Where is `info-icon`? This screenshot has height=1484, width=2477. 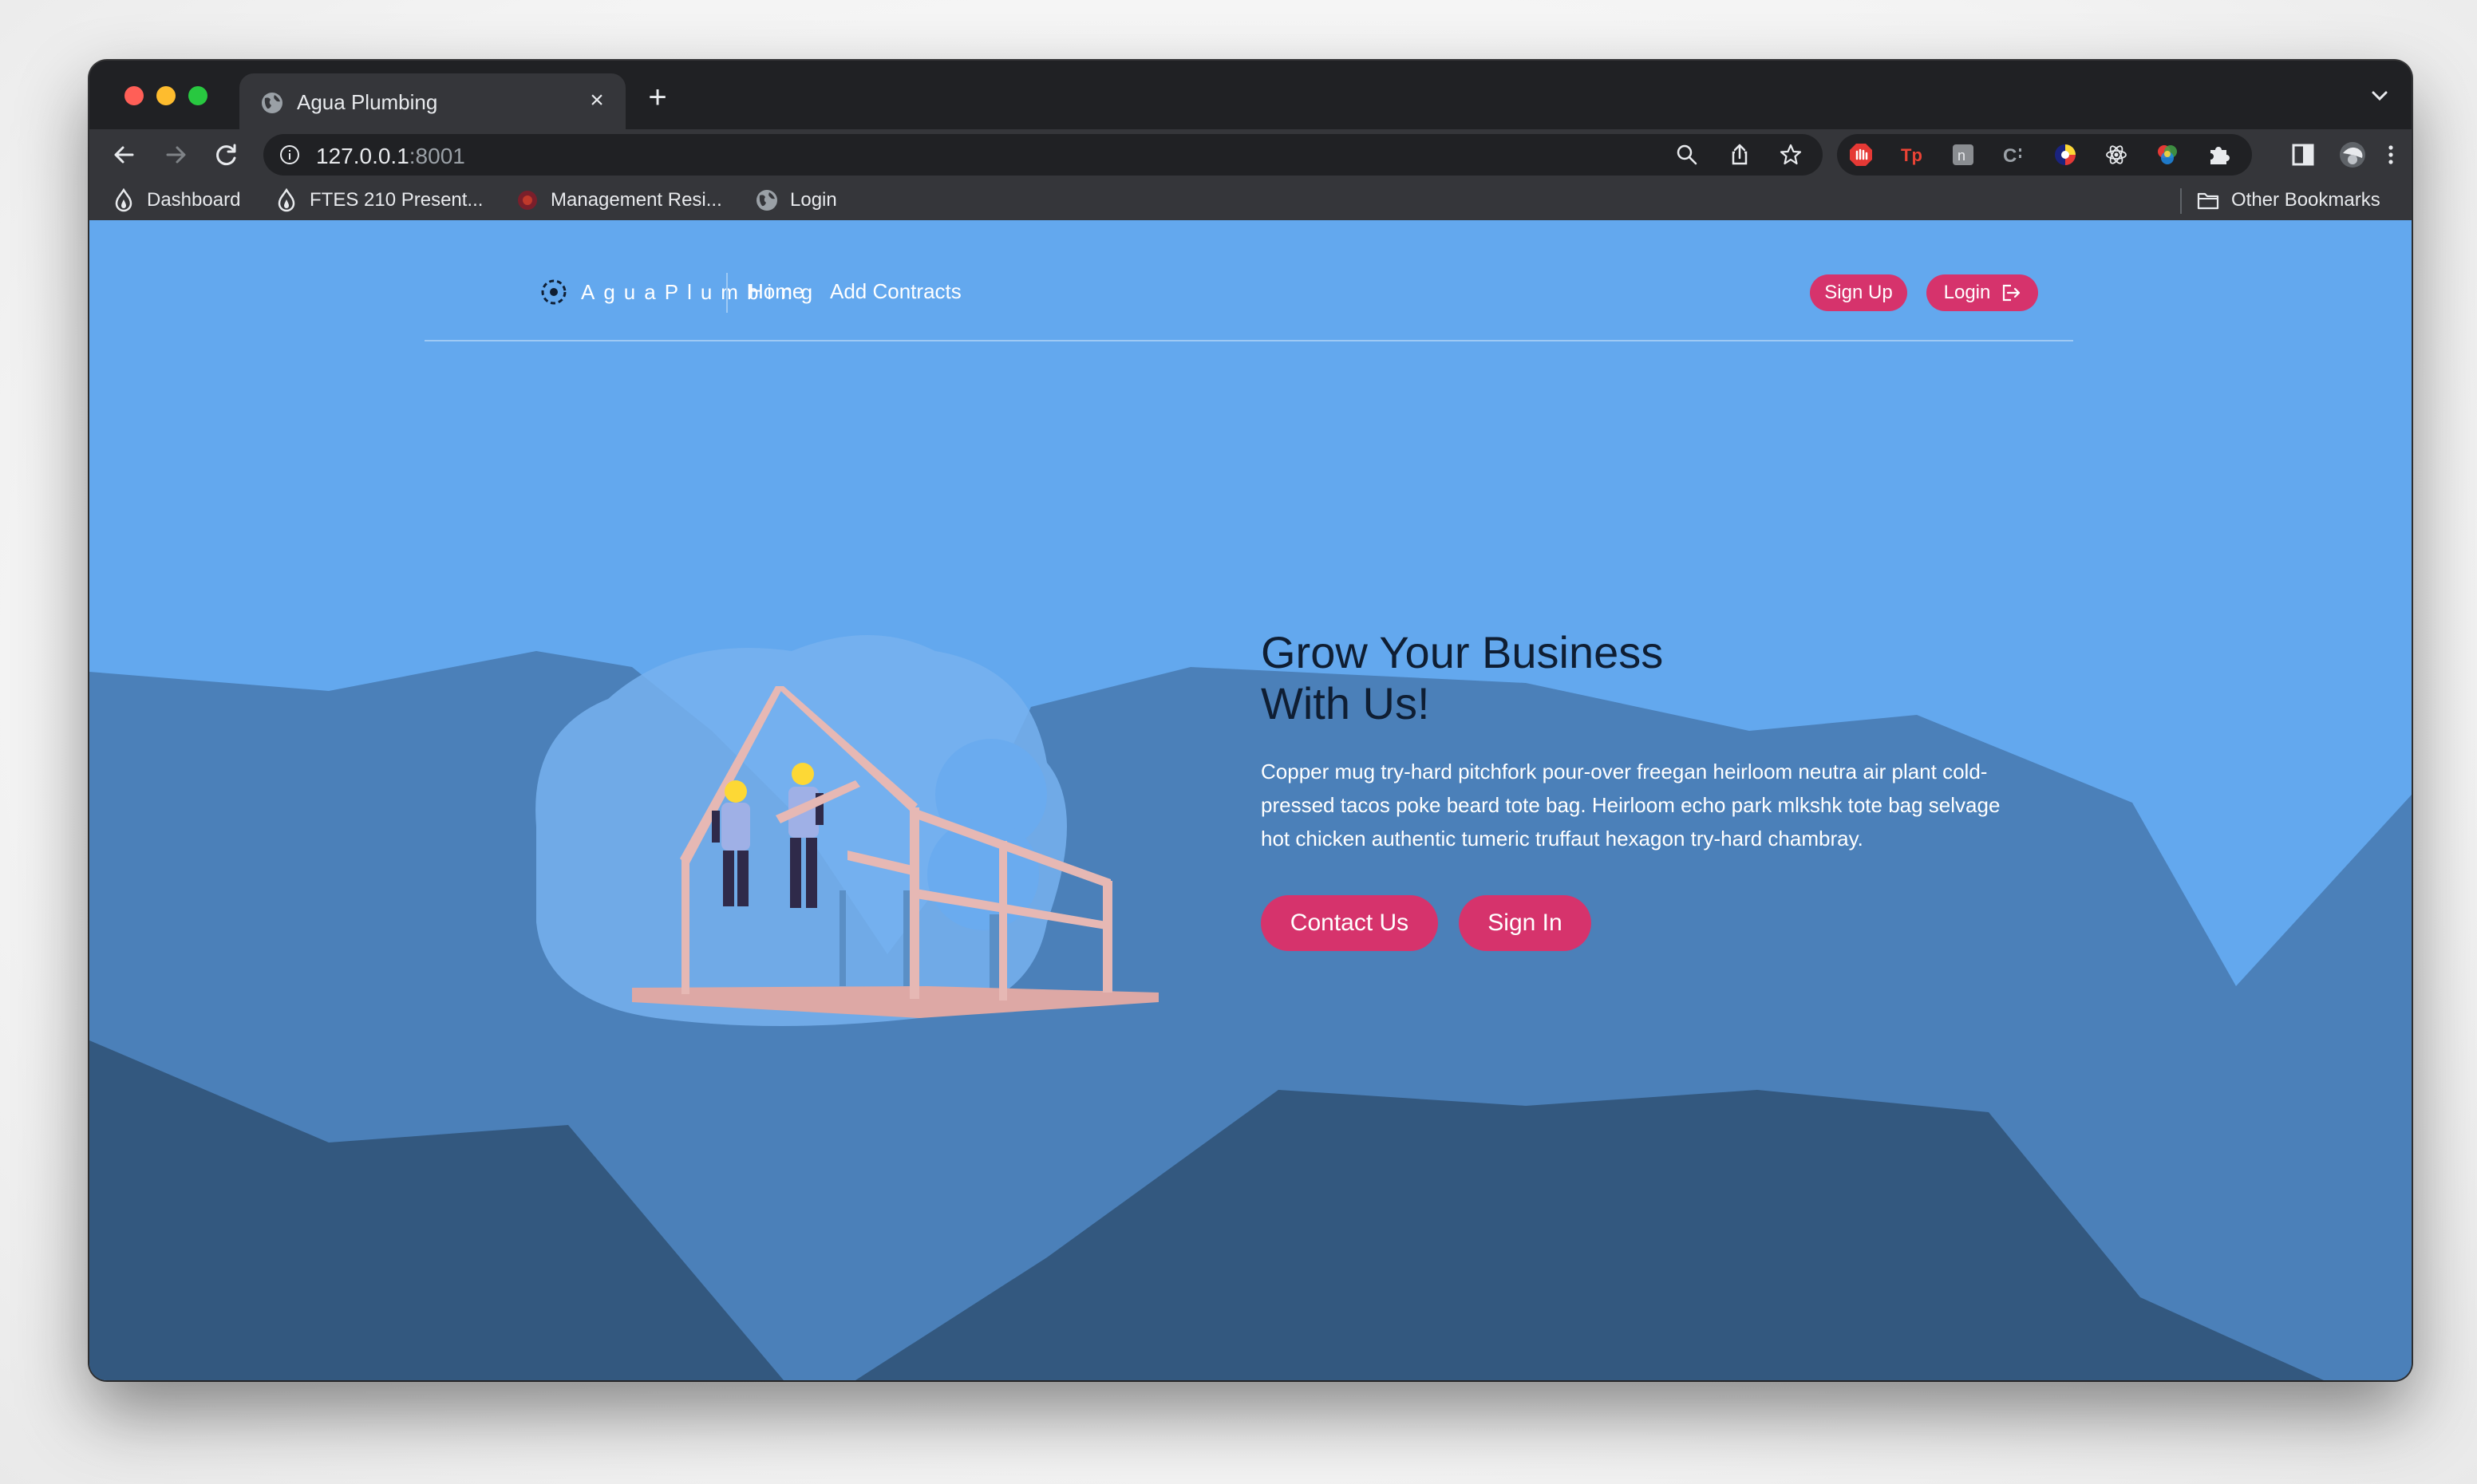
info-icon is located at coordinates (289, 154).